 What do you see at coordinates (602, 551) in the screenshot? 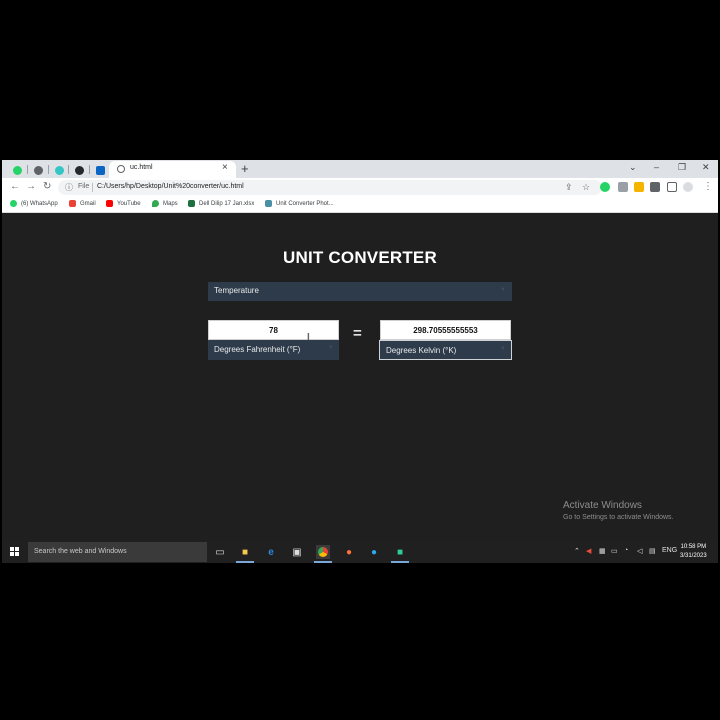
I see `tray-network-icon: ▦` at bounding box center [602, 551].